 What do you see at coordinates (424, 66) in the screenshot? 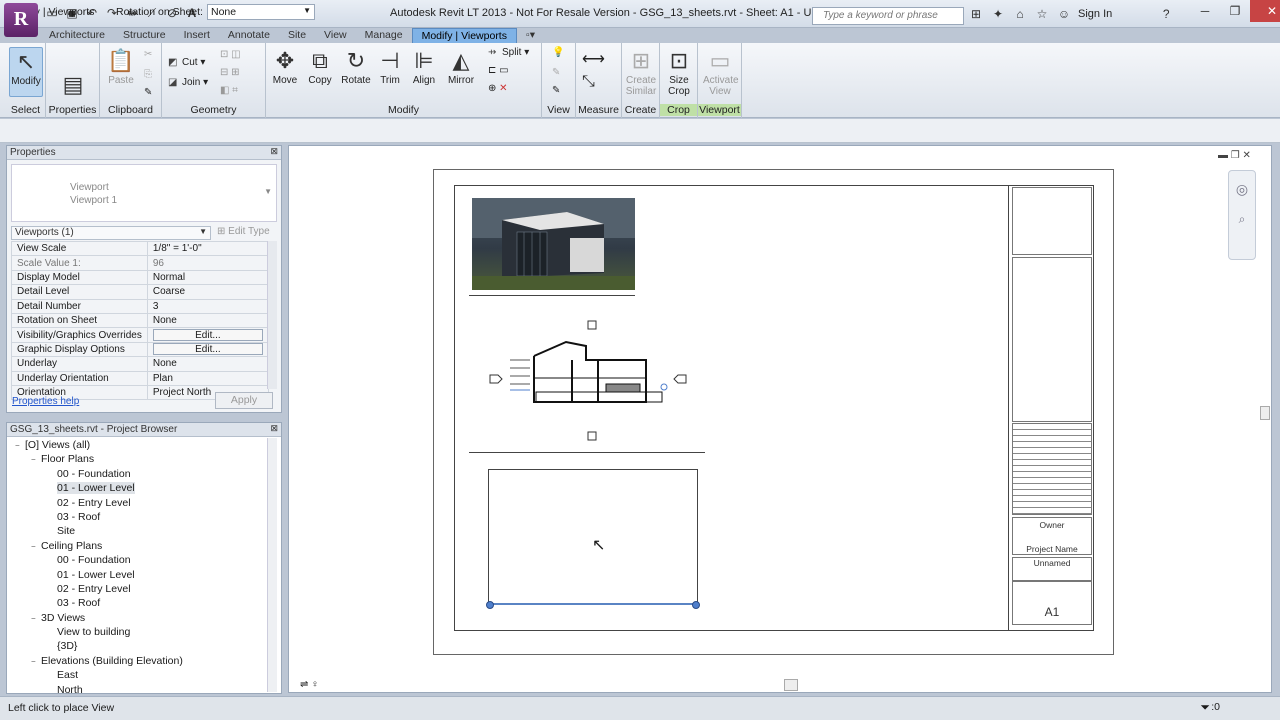
I see `align-button: ⊫ Align` at bounding box center [424, 66].